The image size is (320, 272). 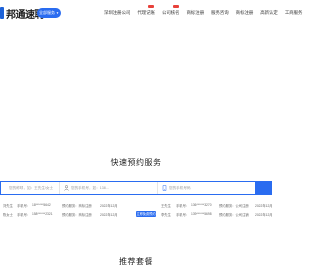 I want to click on nav-item: 代理记账, so click(x=146, y=11).